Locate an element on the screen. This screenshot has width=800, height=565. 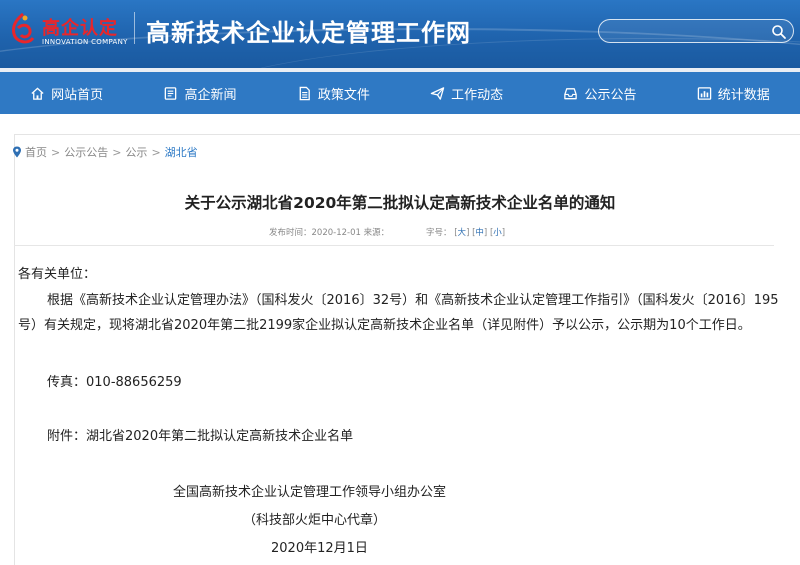
site-logo: 高企认定 INNOVATION COMPANY is located at coordinates (68, 29).